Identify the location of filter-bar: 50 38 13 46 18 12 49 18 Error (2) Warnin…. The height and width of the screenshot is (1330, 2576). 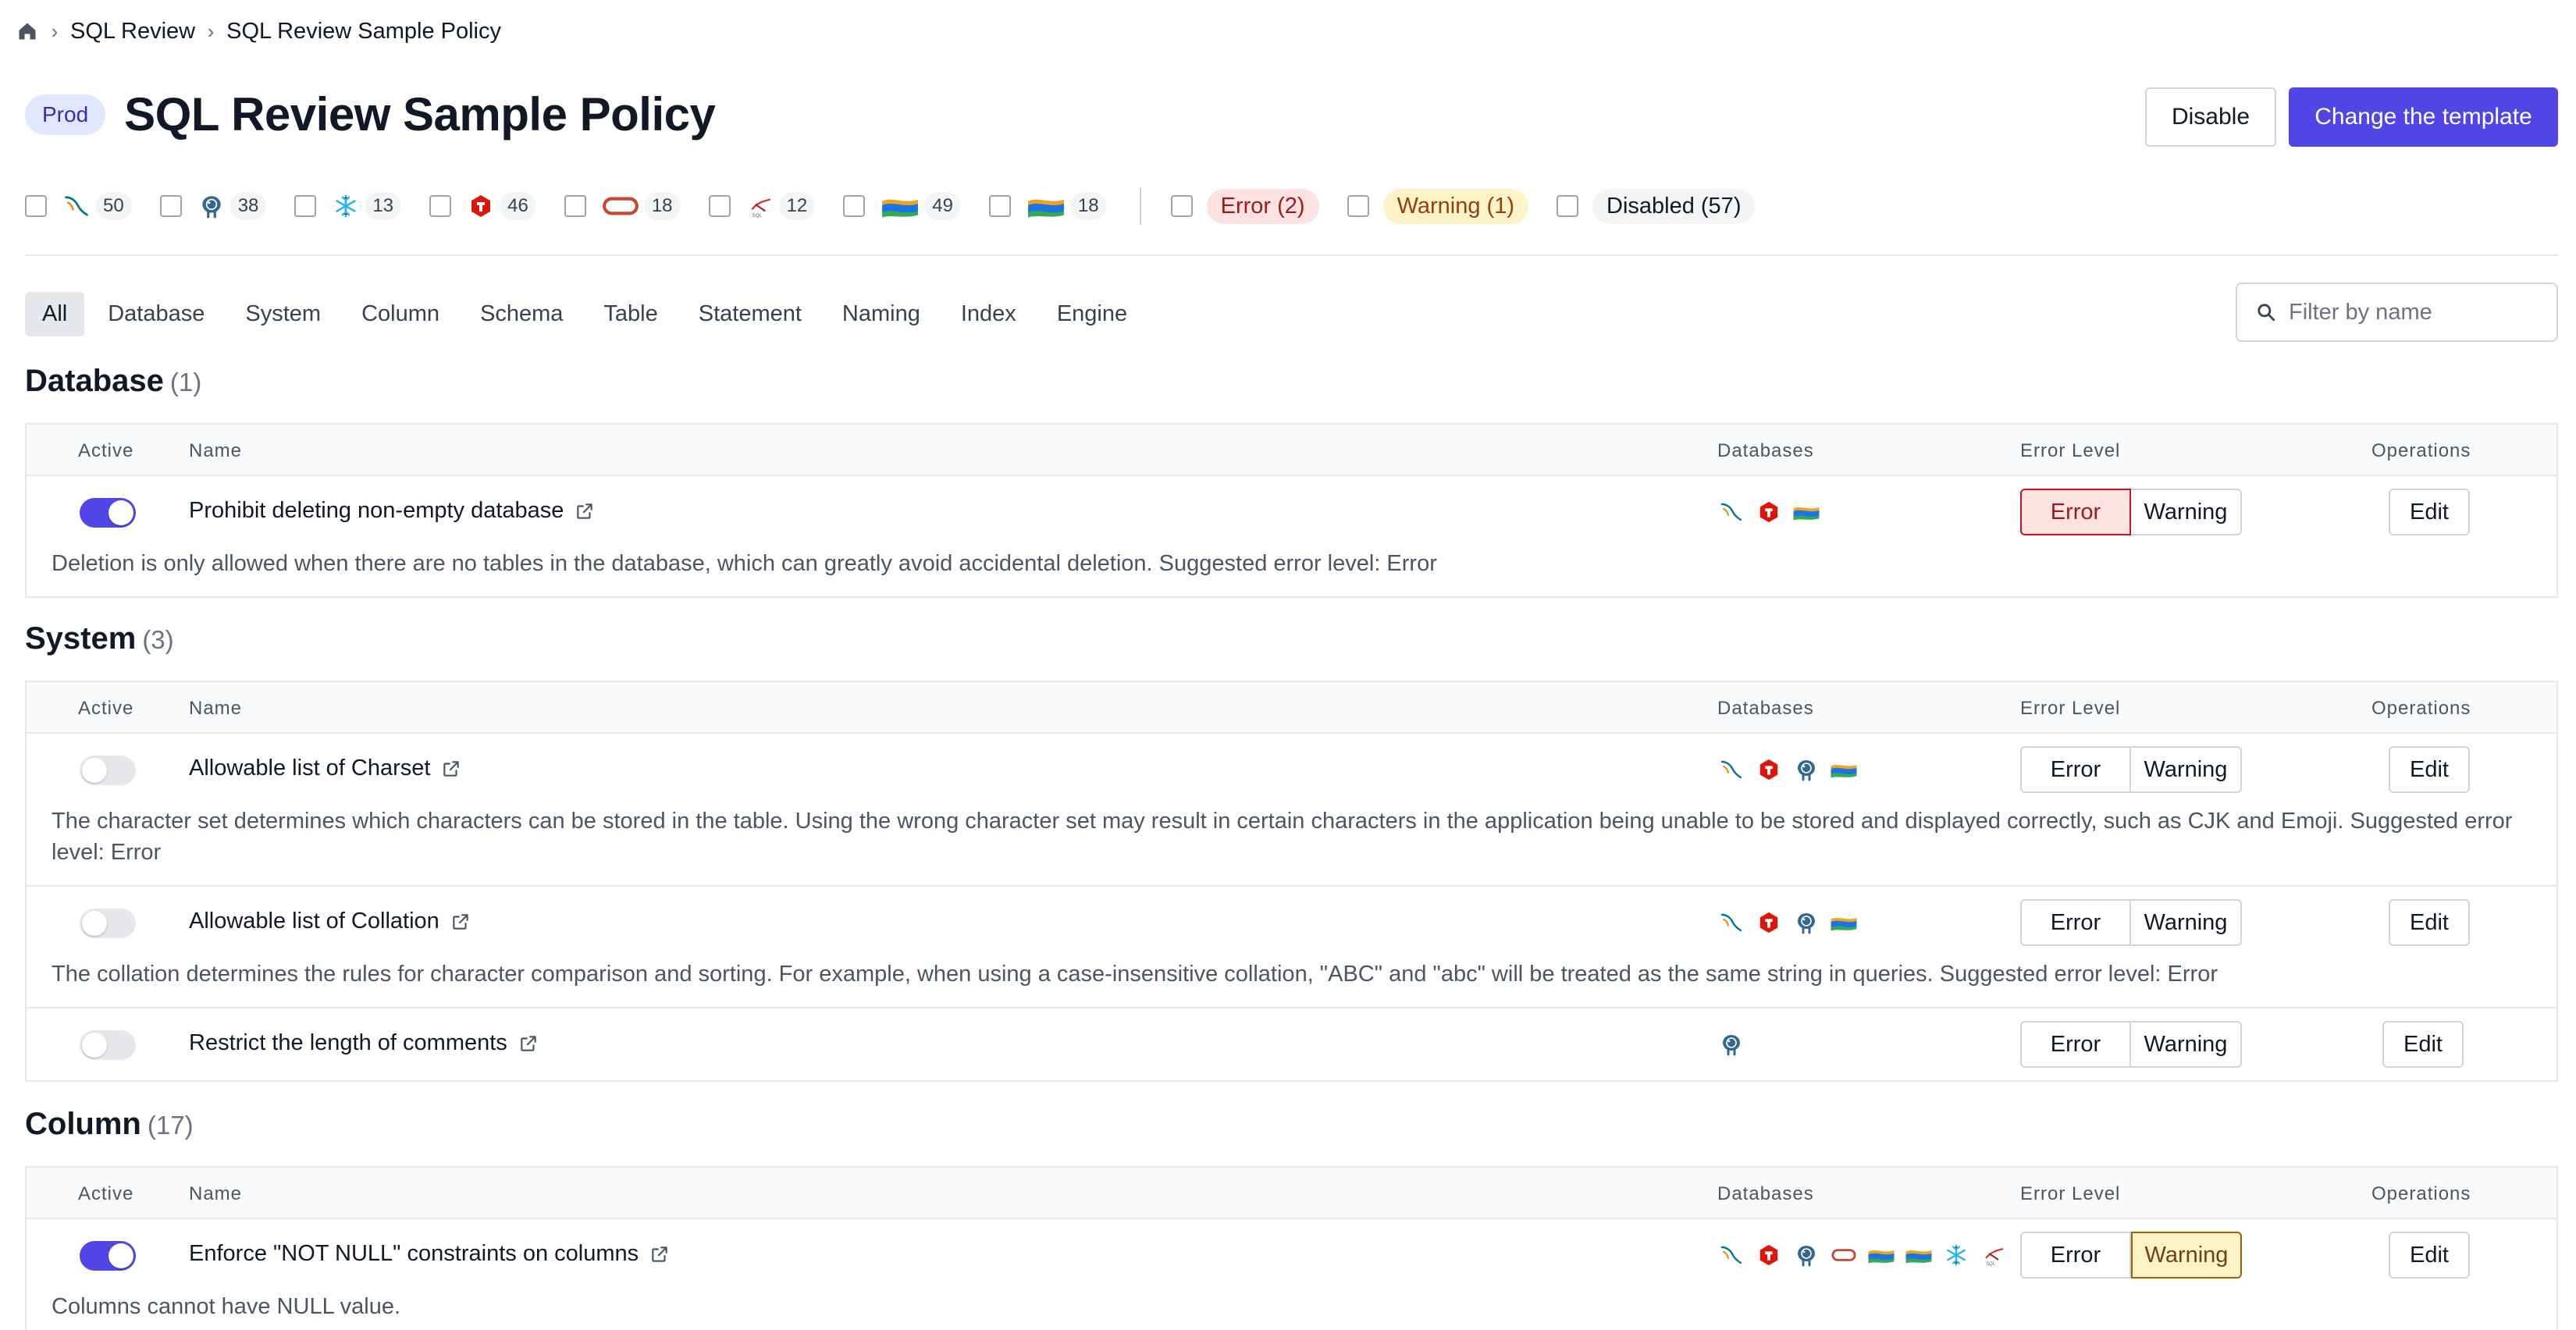
(904, 206).